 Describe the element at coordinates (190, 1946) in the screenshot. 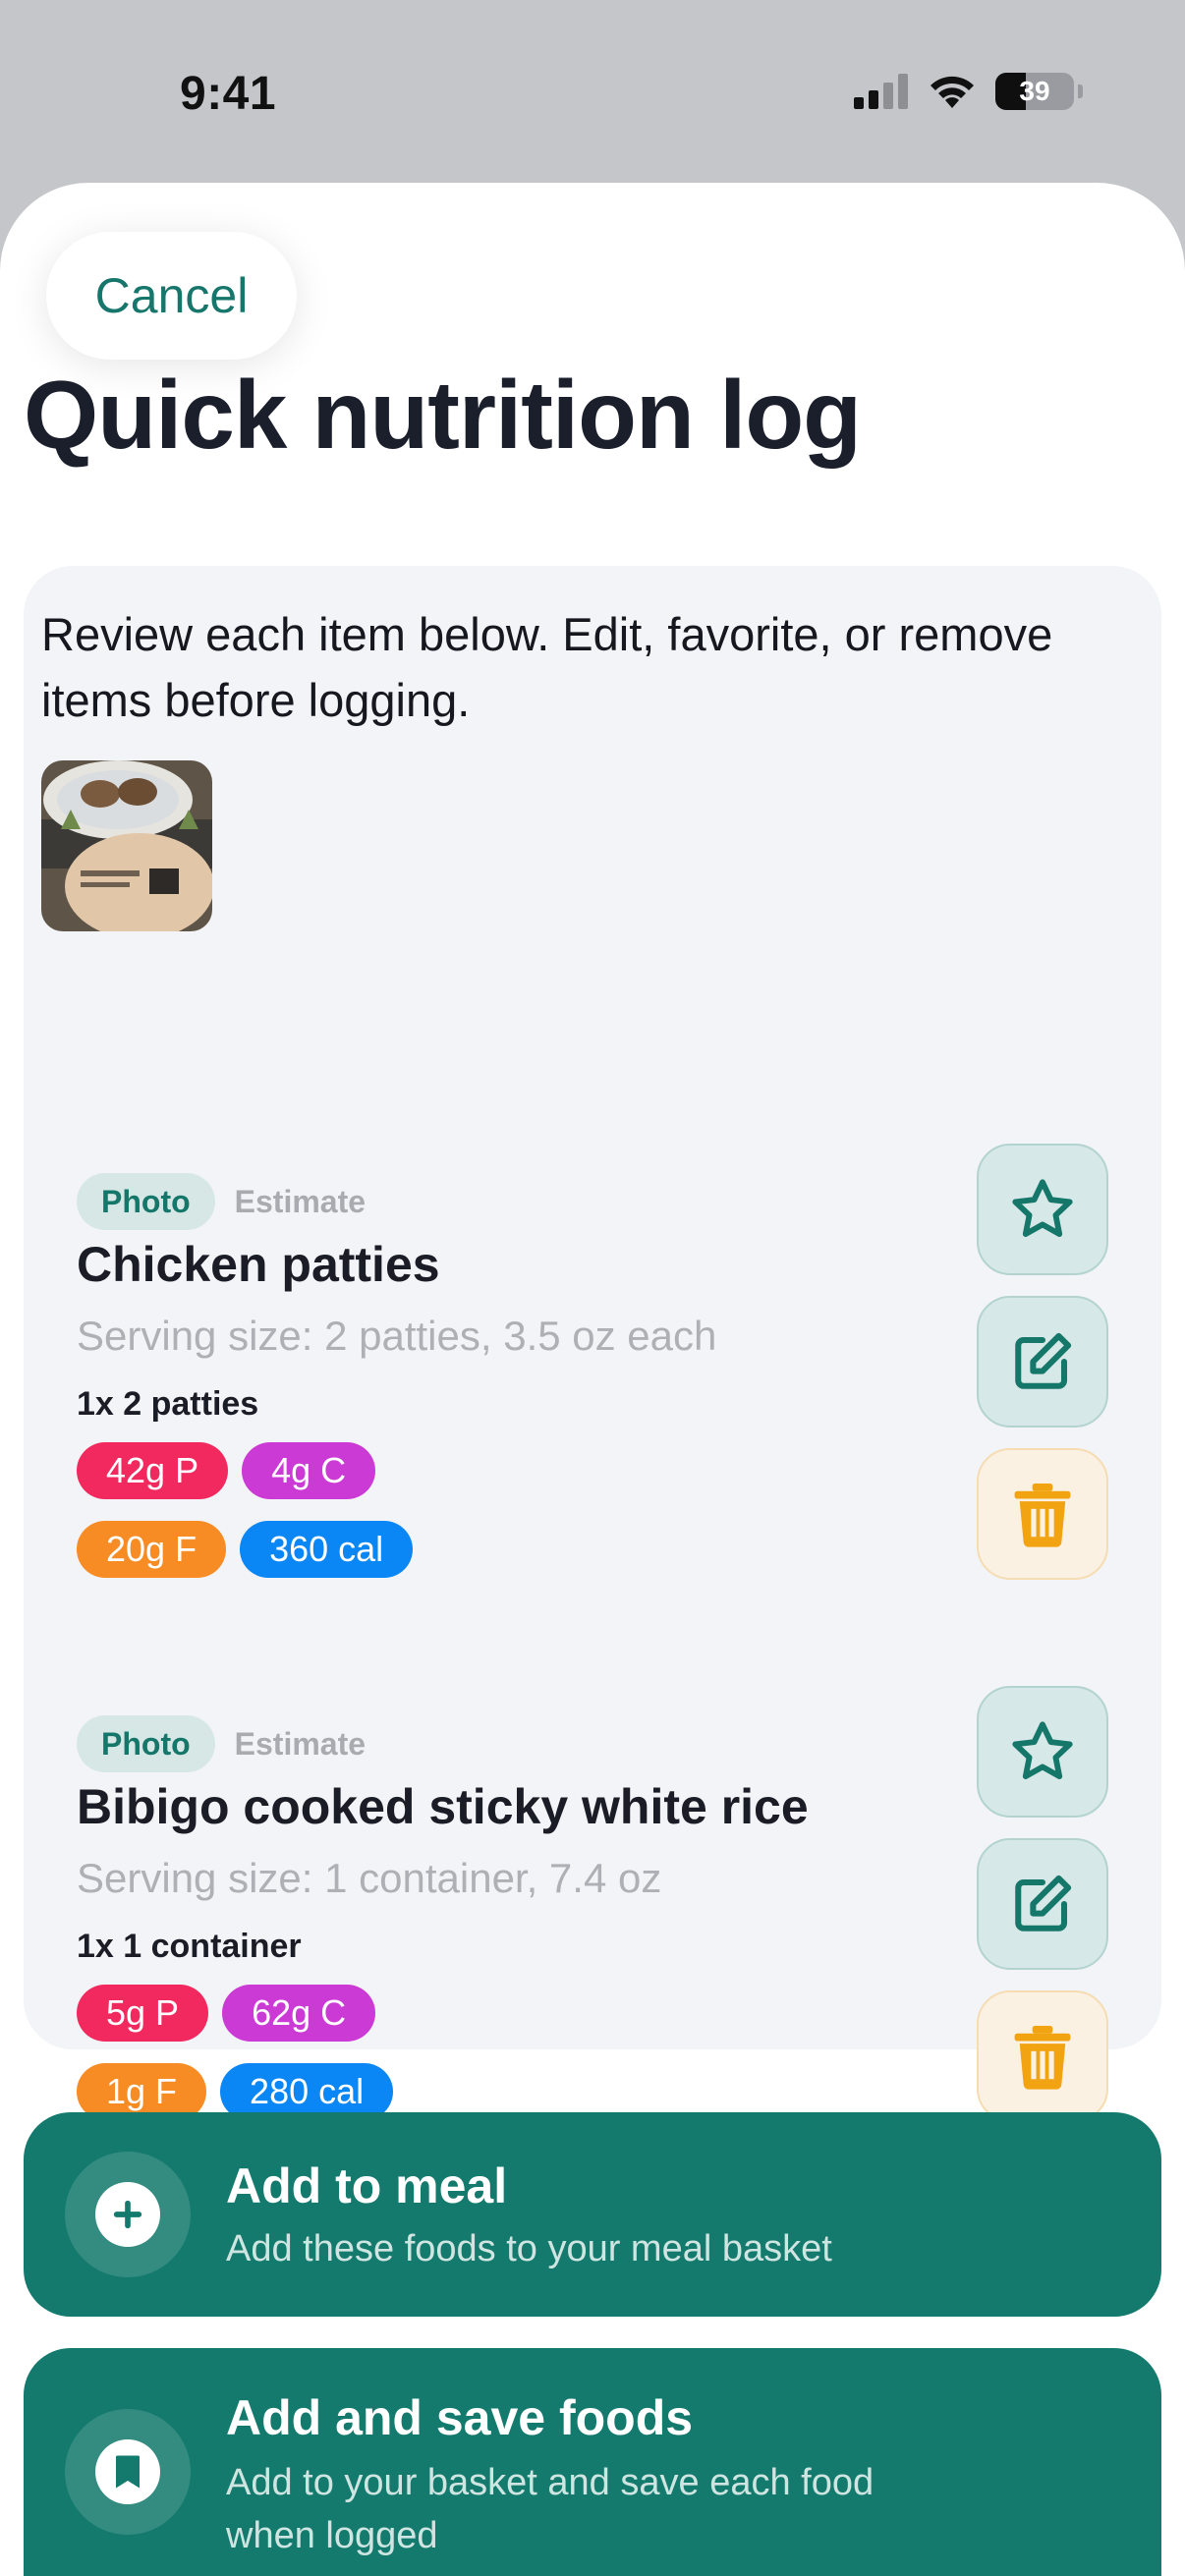

I see `food-quantity: 1x 1 container` at that location.